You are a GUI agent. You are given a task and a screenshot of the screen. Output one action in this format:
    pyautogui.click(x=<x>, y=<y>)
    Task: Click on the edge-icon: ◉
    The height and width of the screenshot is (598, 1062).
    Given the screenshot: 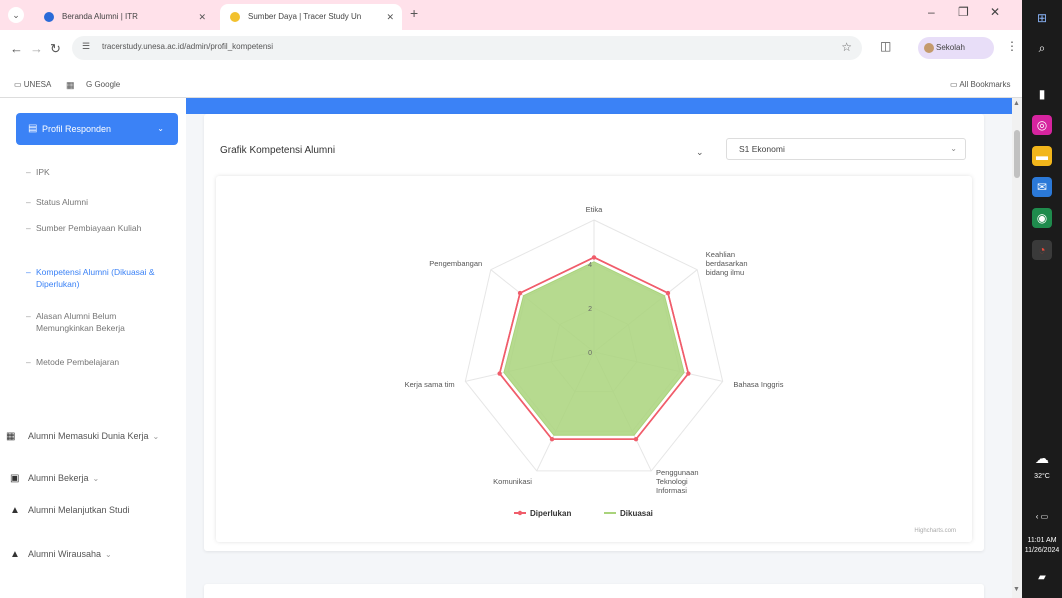 What is the action you would take?
    pyautogui.click(x=1042, y=218)
    